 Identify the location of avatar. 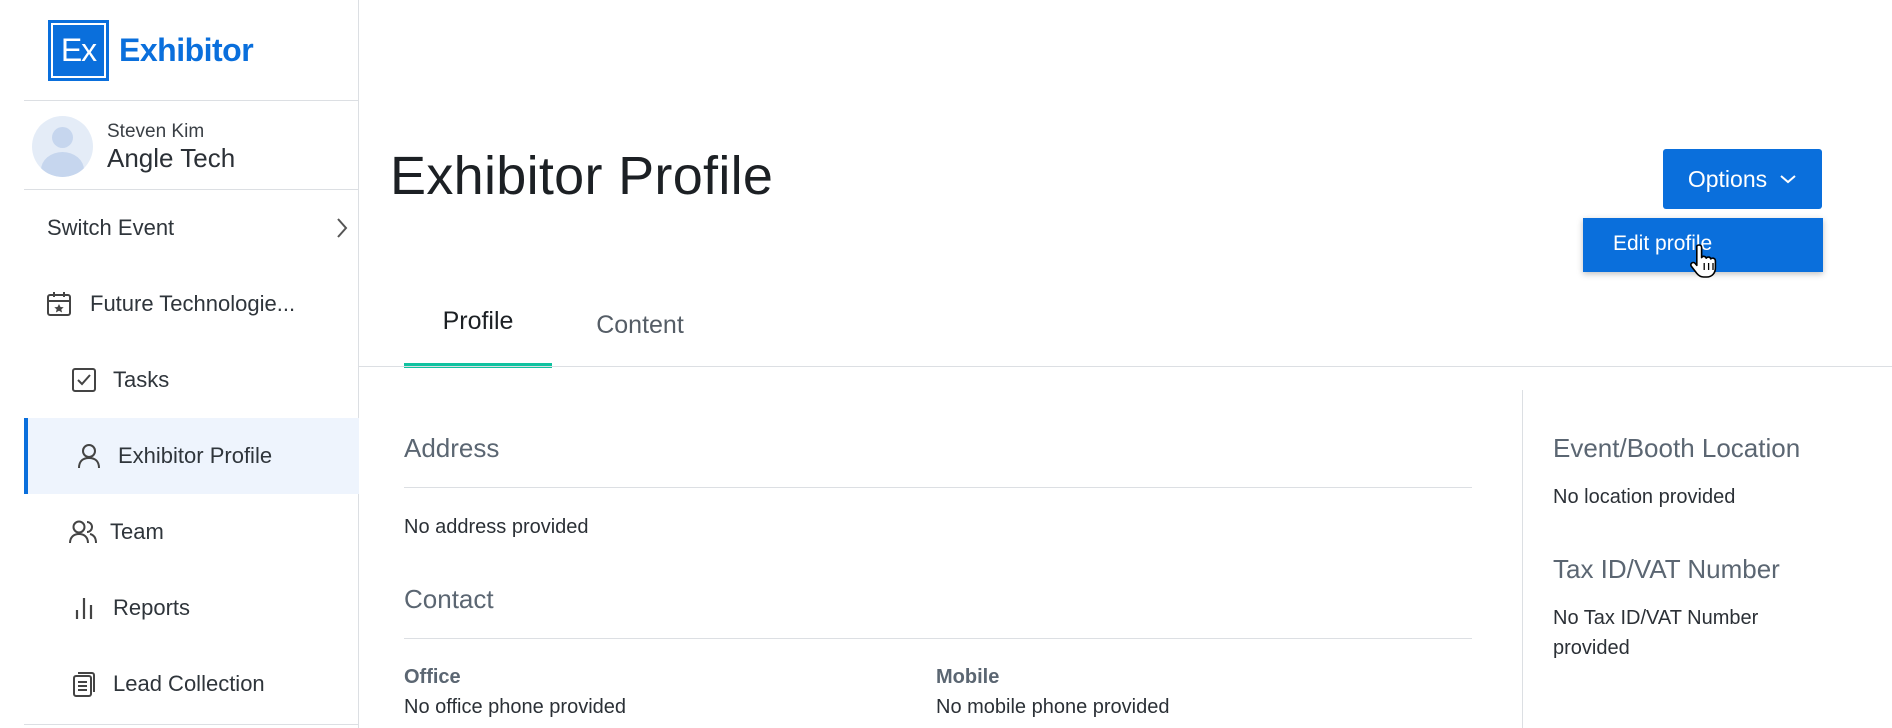
(62, 146).